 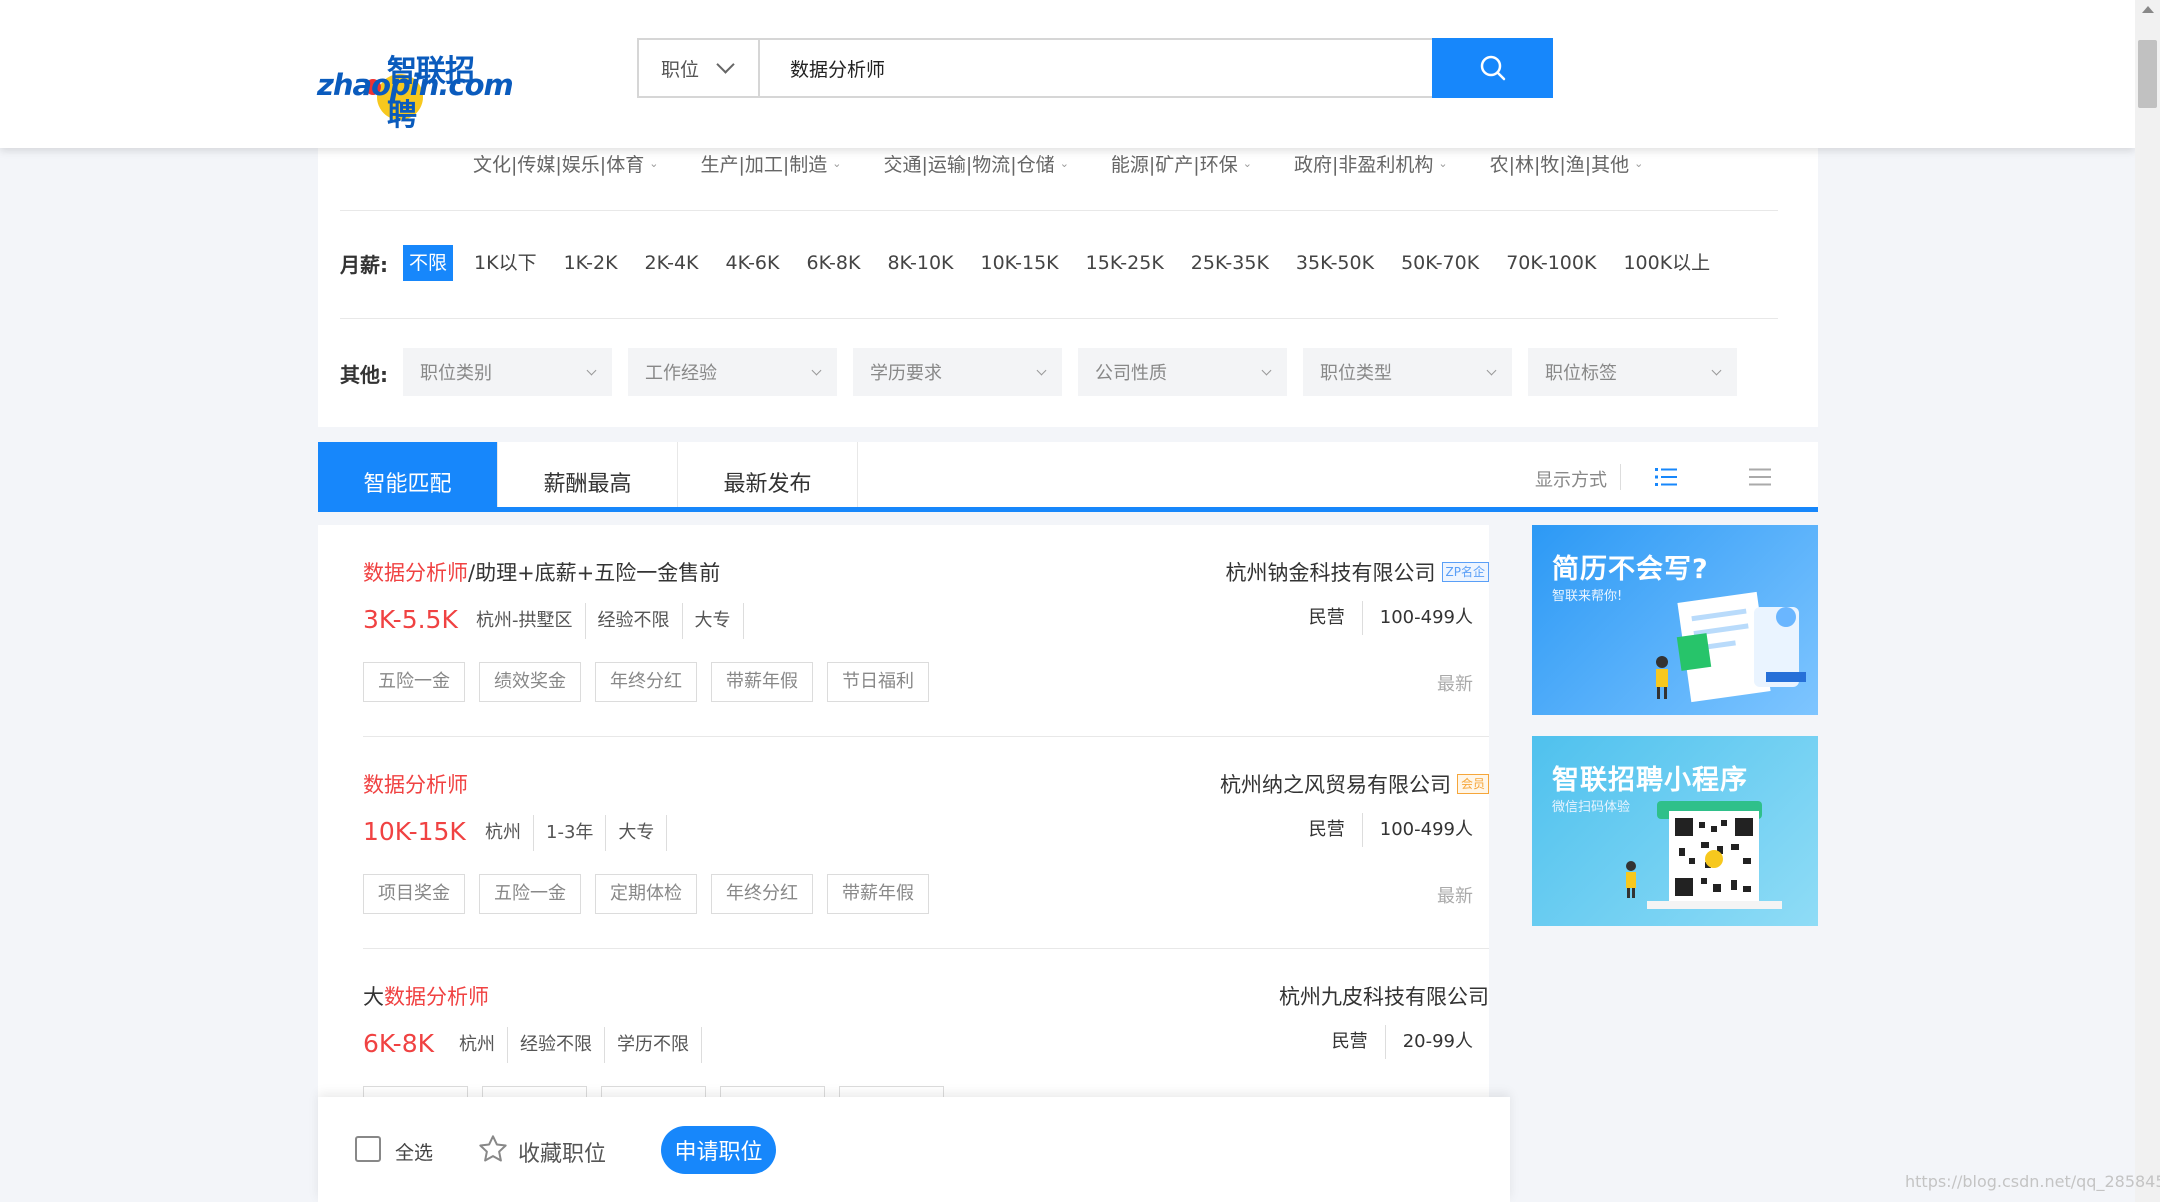 I want to click on job-title: 数据分析师/助理+底薪+五险一金售前, so click(x=541, y=572).